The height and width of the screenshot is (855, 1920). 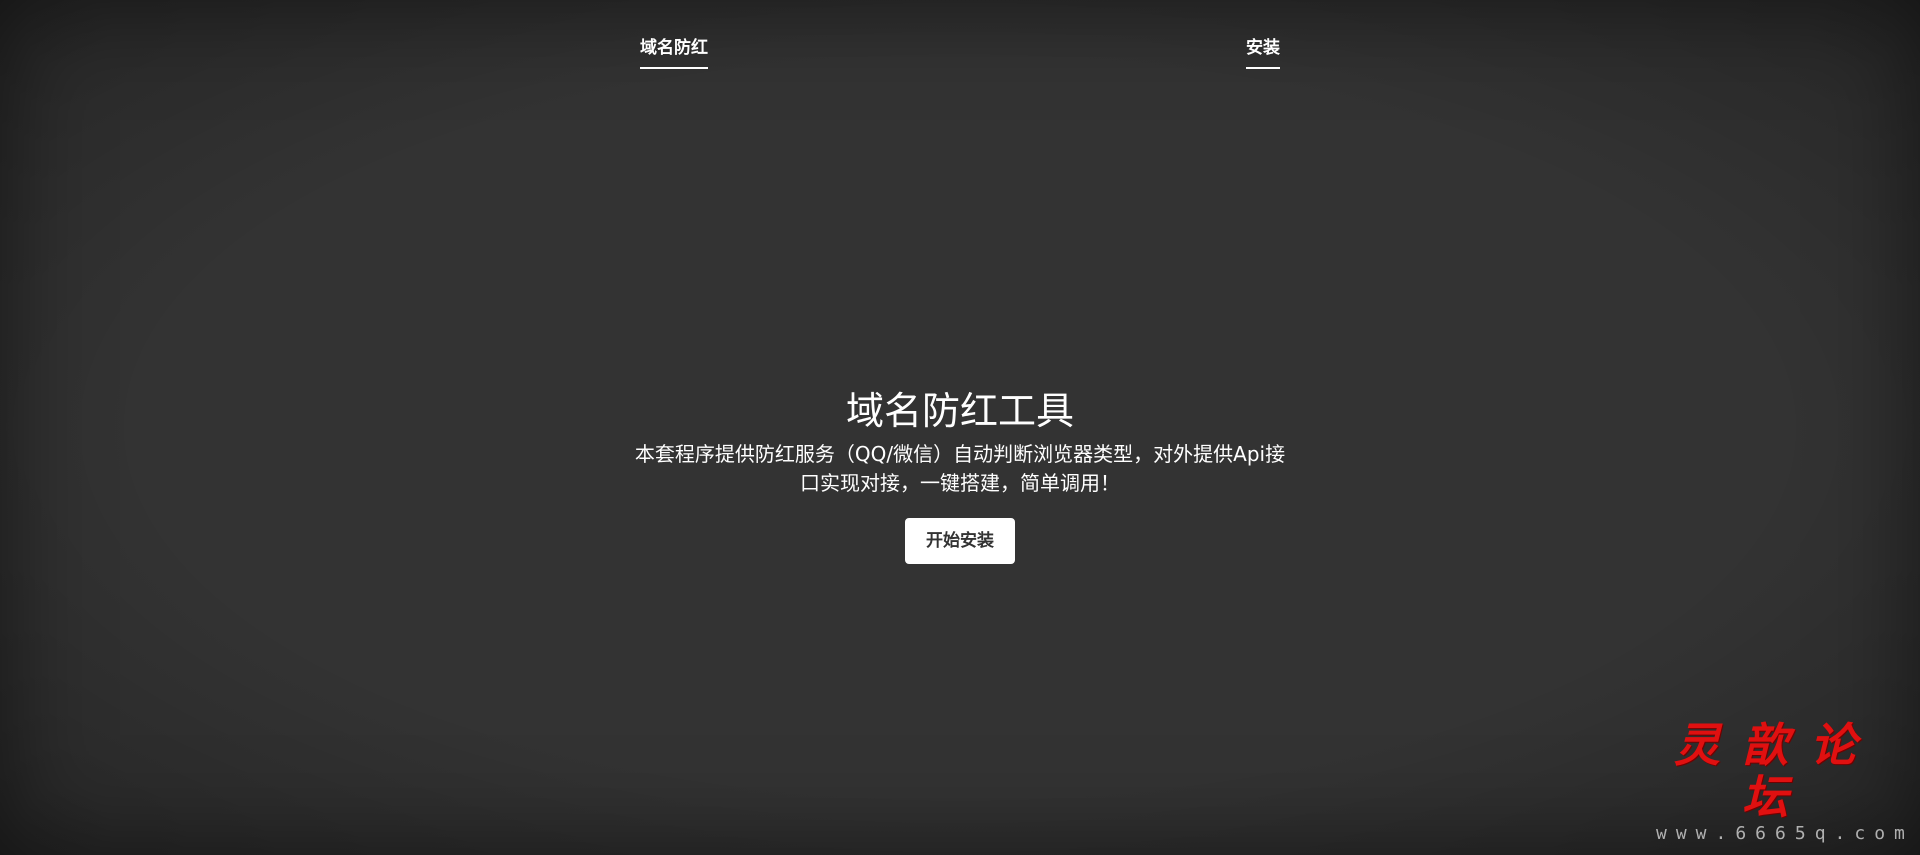 What do you see at coordinates (960, 541) in the screenshot?
I see `start-install-button: 开始安装` at bounding box center [960, 541].